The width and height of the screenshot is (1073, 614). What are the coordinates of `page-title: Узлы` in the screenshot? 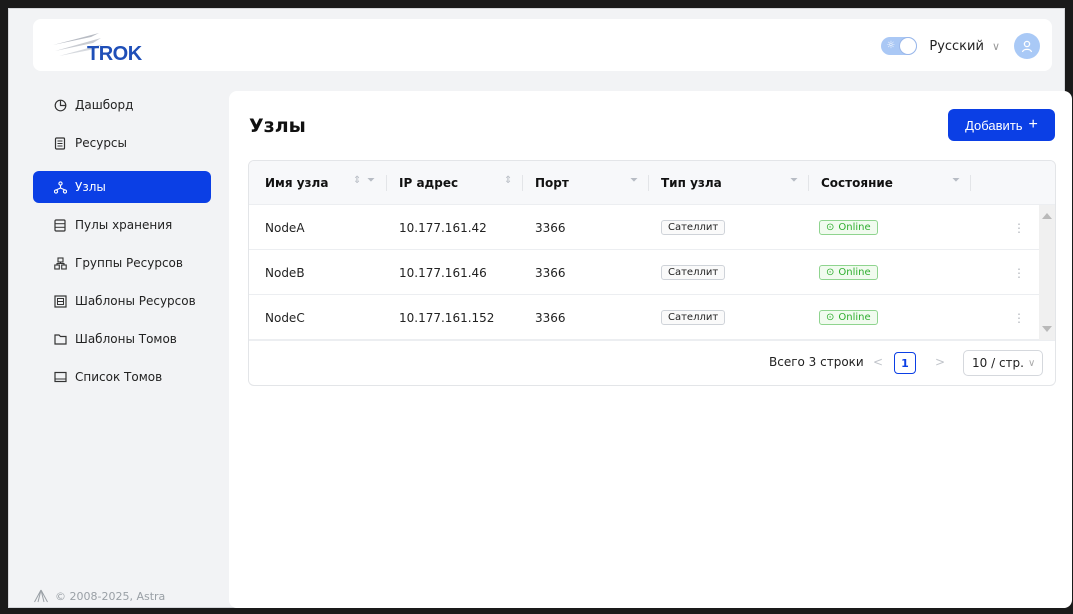 It's located at (277, 126).